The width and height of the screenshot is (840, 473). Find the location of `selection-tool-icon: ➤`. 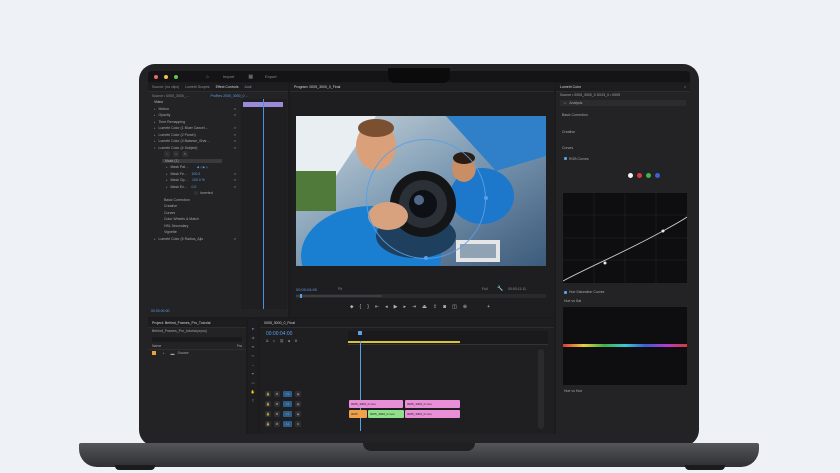

selection-tool-icon: ➤ is located at coordinates (253, 329).